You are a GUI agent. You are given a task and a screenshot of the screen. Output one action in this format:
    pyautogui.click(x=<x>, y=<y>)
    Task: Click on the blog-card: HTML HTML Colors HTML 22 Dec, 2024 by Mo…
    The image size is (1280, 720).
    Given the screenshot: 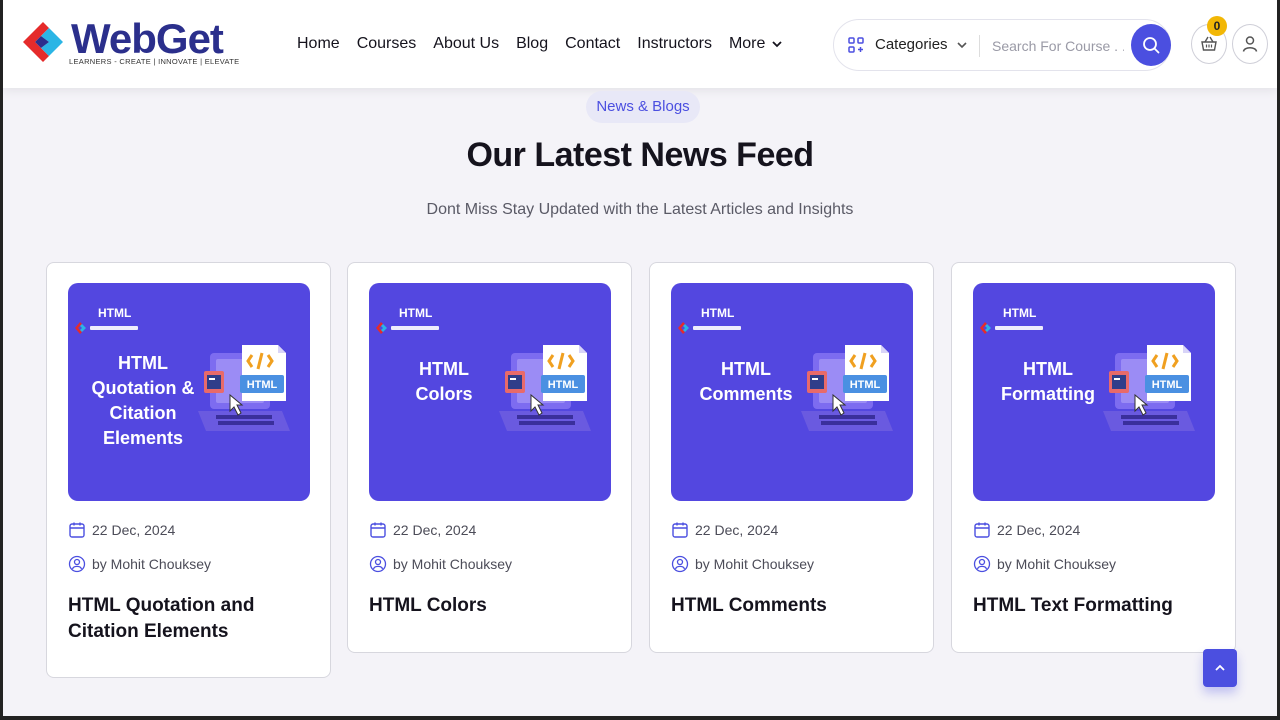 What is the action you would take?
    pyautogui.click(x=489, y=457)
    